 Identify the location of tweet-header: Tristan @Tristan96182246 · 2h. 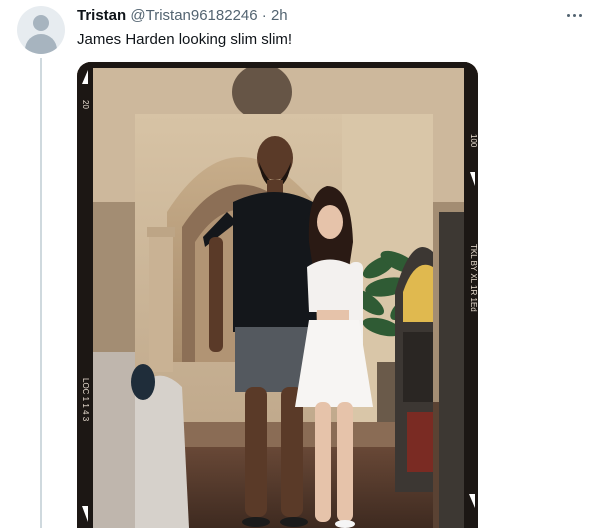
(182, 16).